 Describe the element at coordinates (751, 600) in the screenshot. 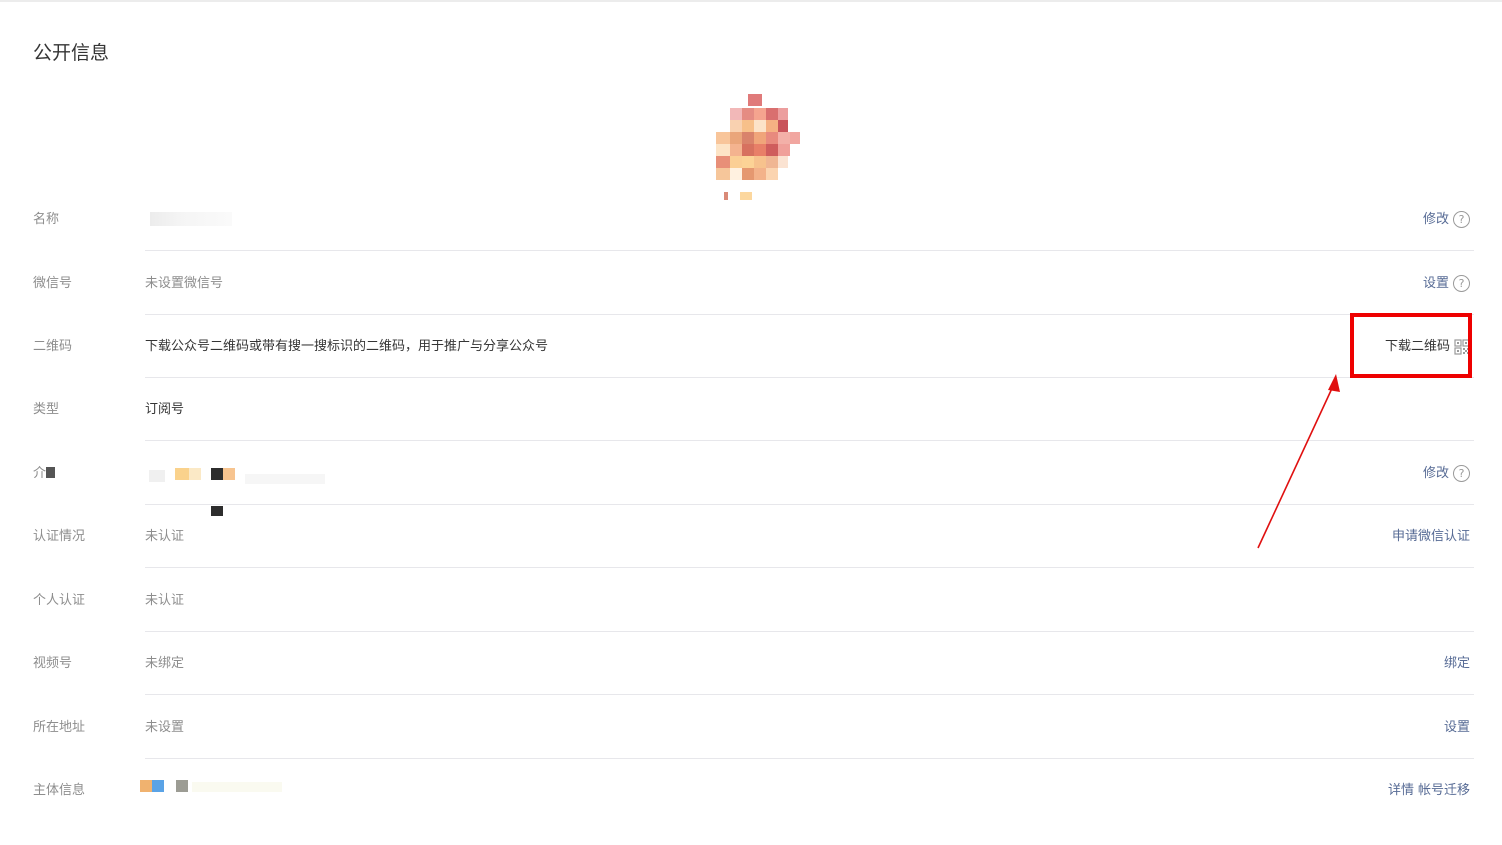

I see `row-personal-verification: 个人认证 未认证` at that location.